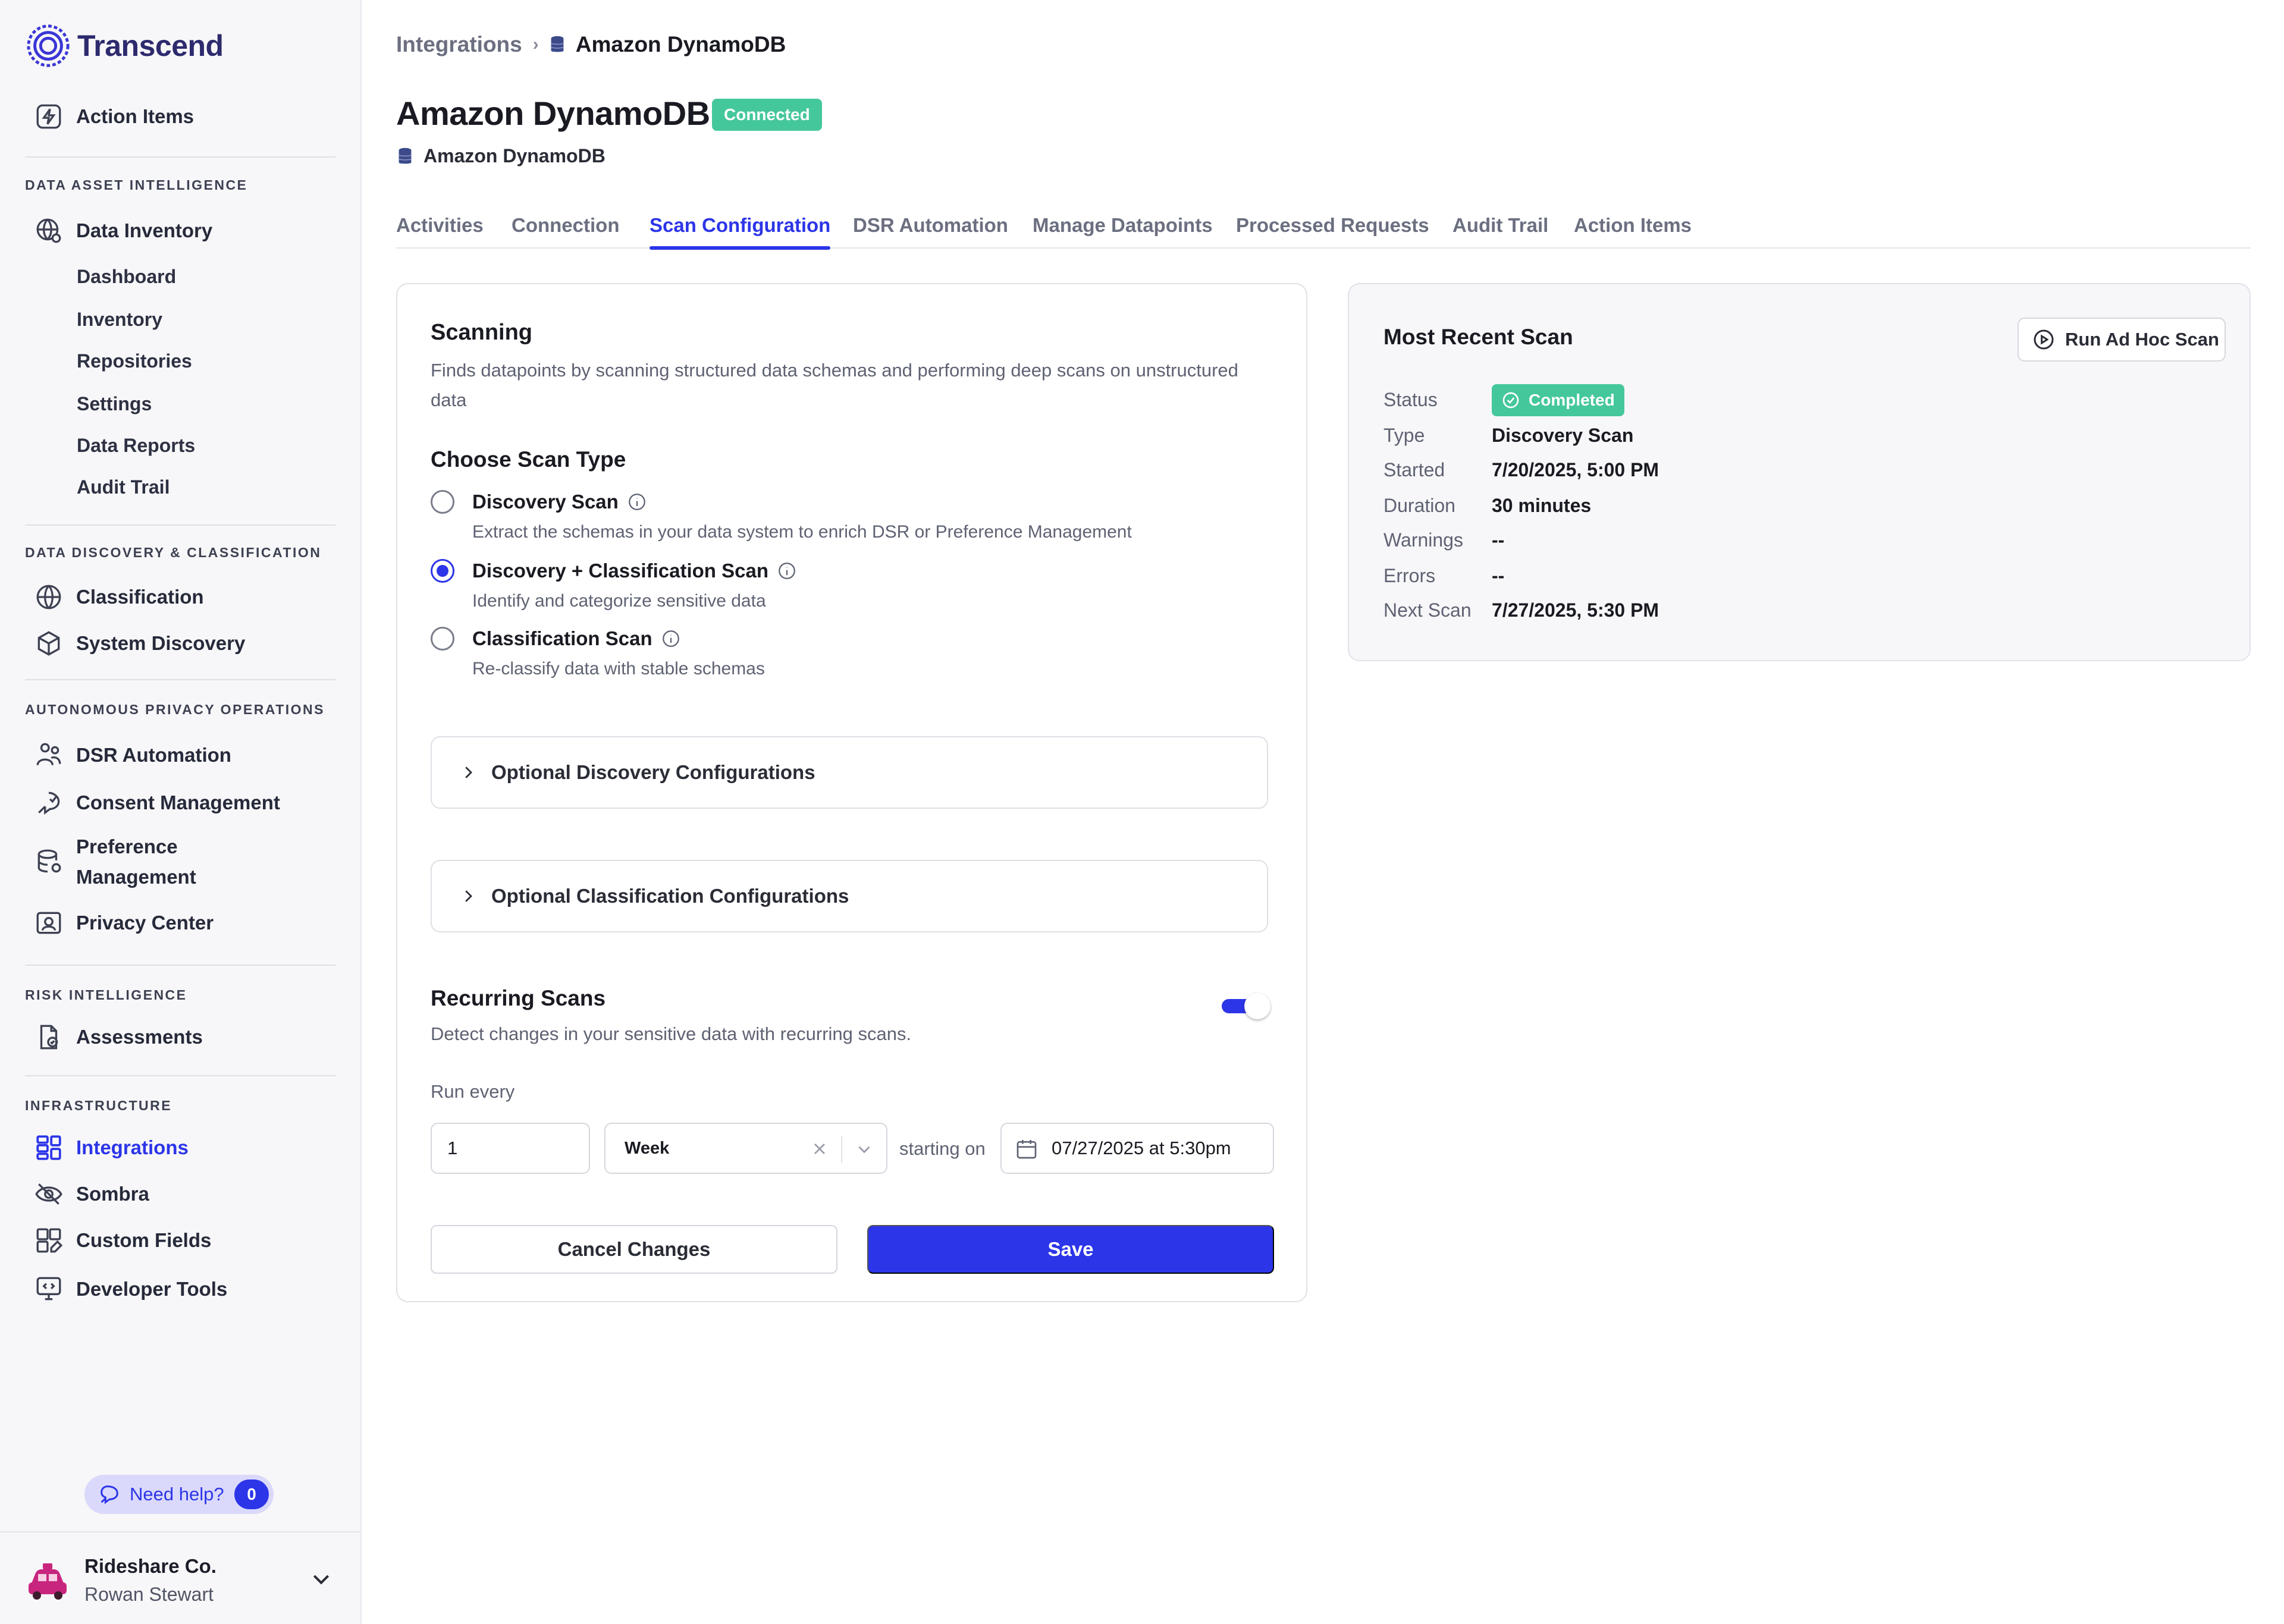 This screenshot has height=1624, width=2284. I want to click on help-count-badge: 0, so click(252, 1494).